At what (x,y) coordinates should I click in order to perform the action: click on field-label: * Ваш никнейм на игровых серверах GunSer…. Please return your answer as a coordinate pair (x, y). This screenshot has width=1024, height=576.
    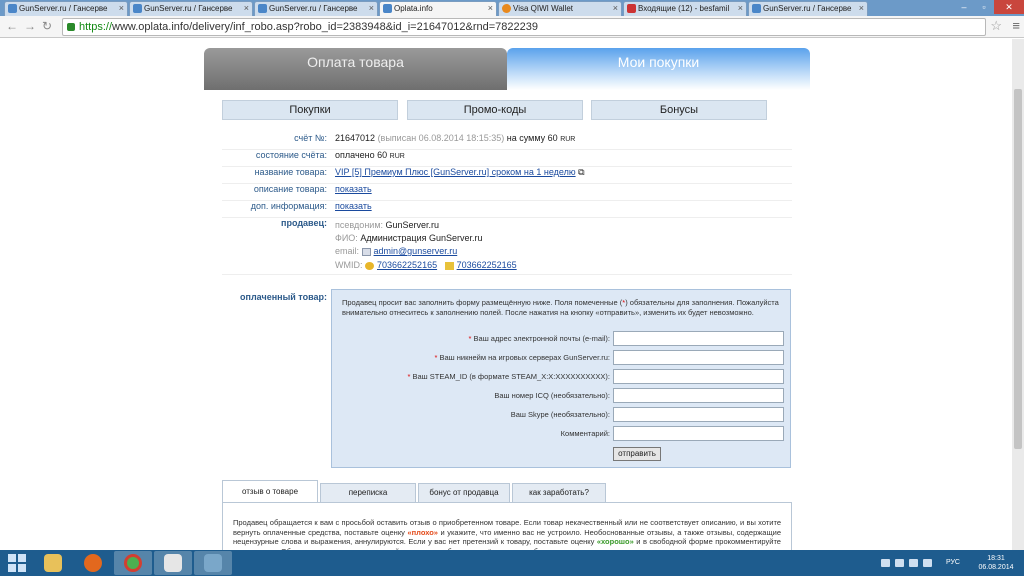
    Looking at the image, I should click on (522, 357).